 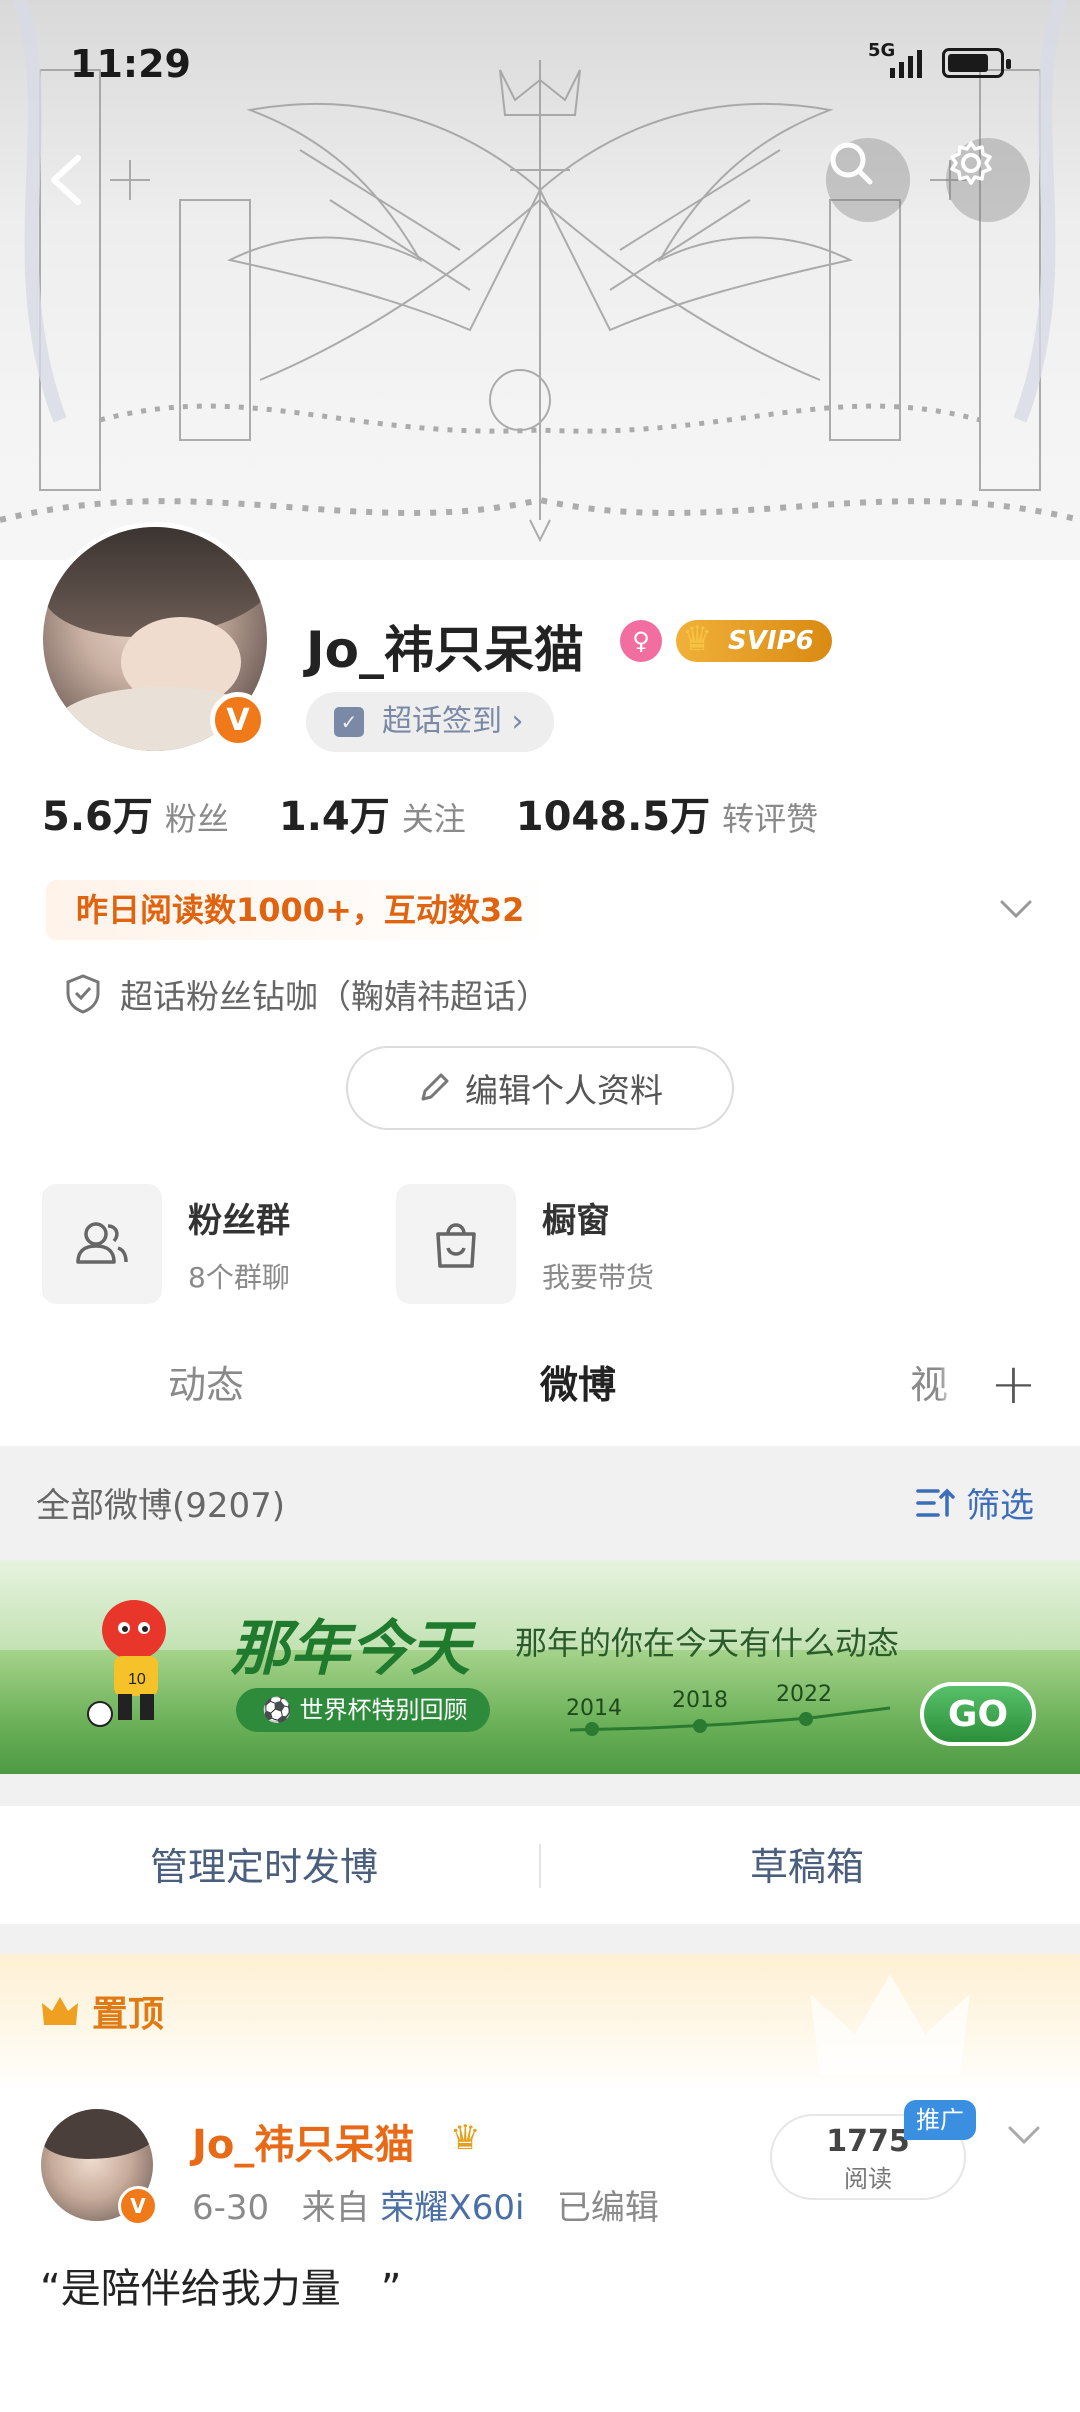 I want to click on all-weibo-count: 全部微博(9207), so click(x=160, y=1502).